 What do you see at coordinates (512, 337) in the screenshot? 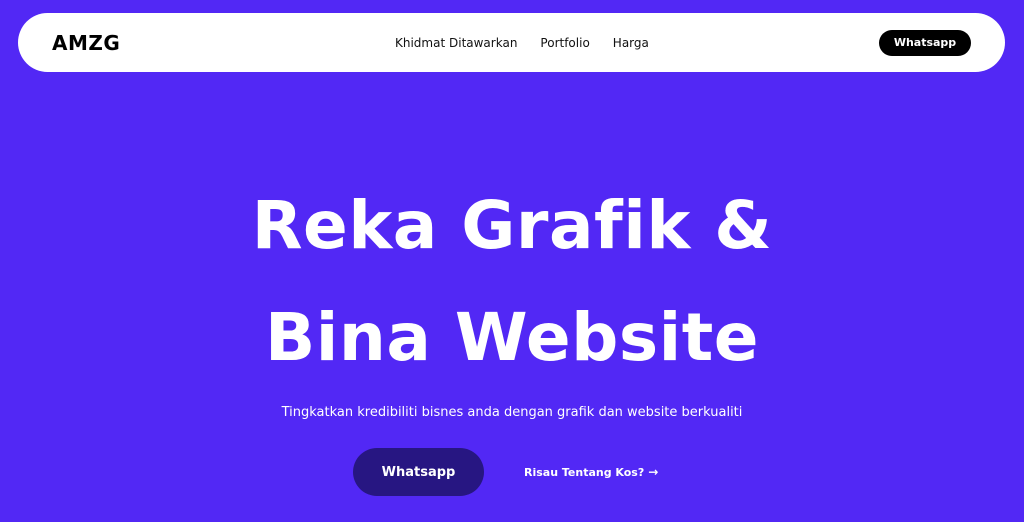
I see `hero-title-line-2: Bina Website` at bounding box center [512, 337].